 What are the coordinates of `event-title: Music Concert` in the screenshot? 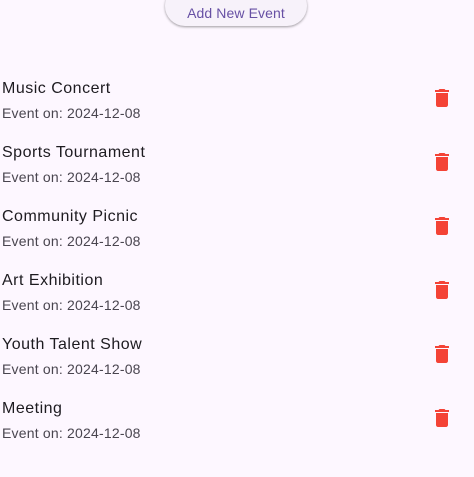 It's located at (56, 88).